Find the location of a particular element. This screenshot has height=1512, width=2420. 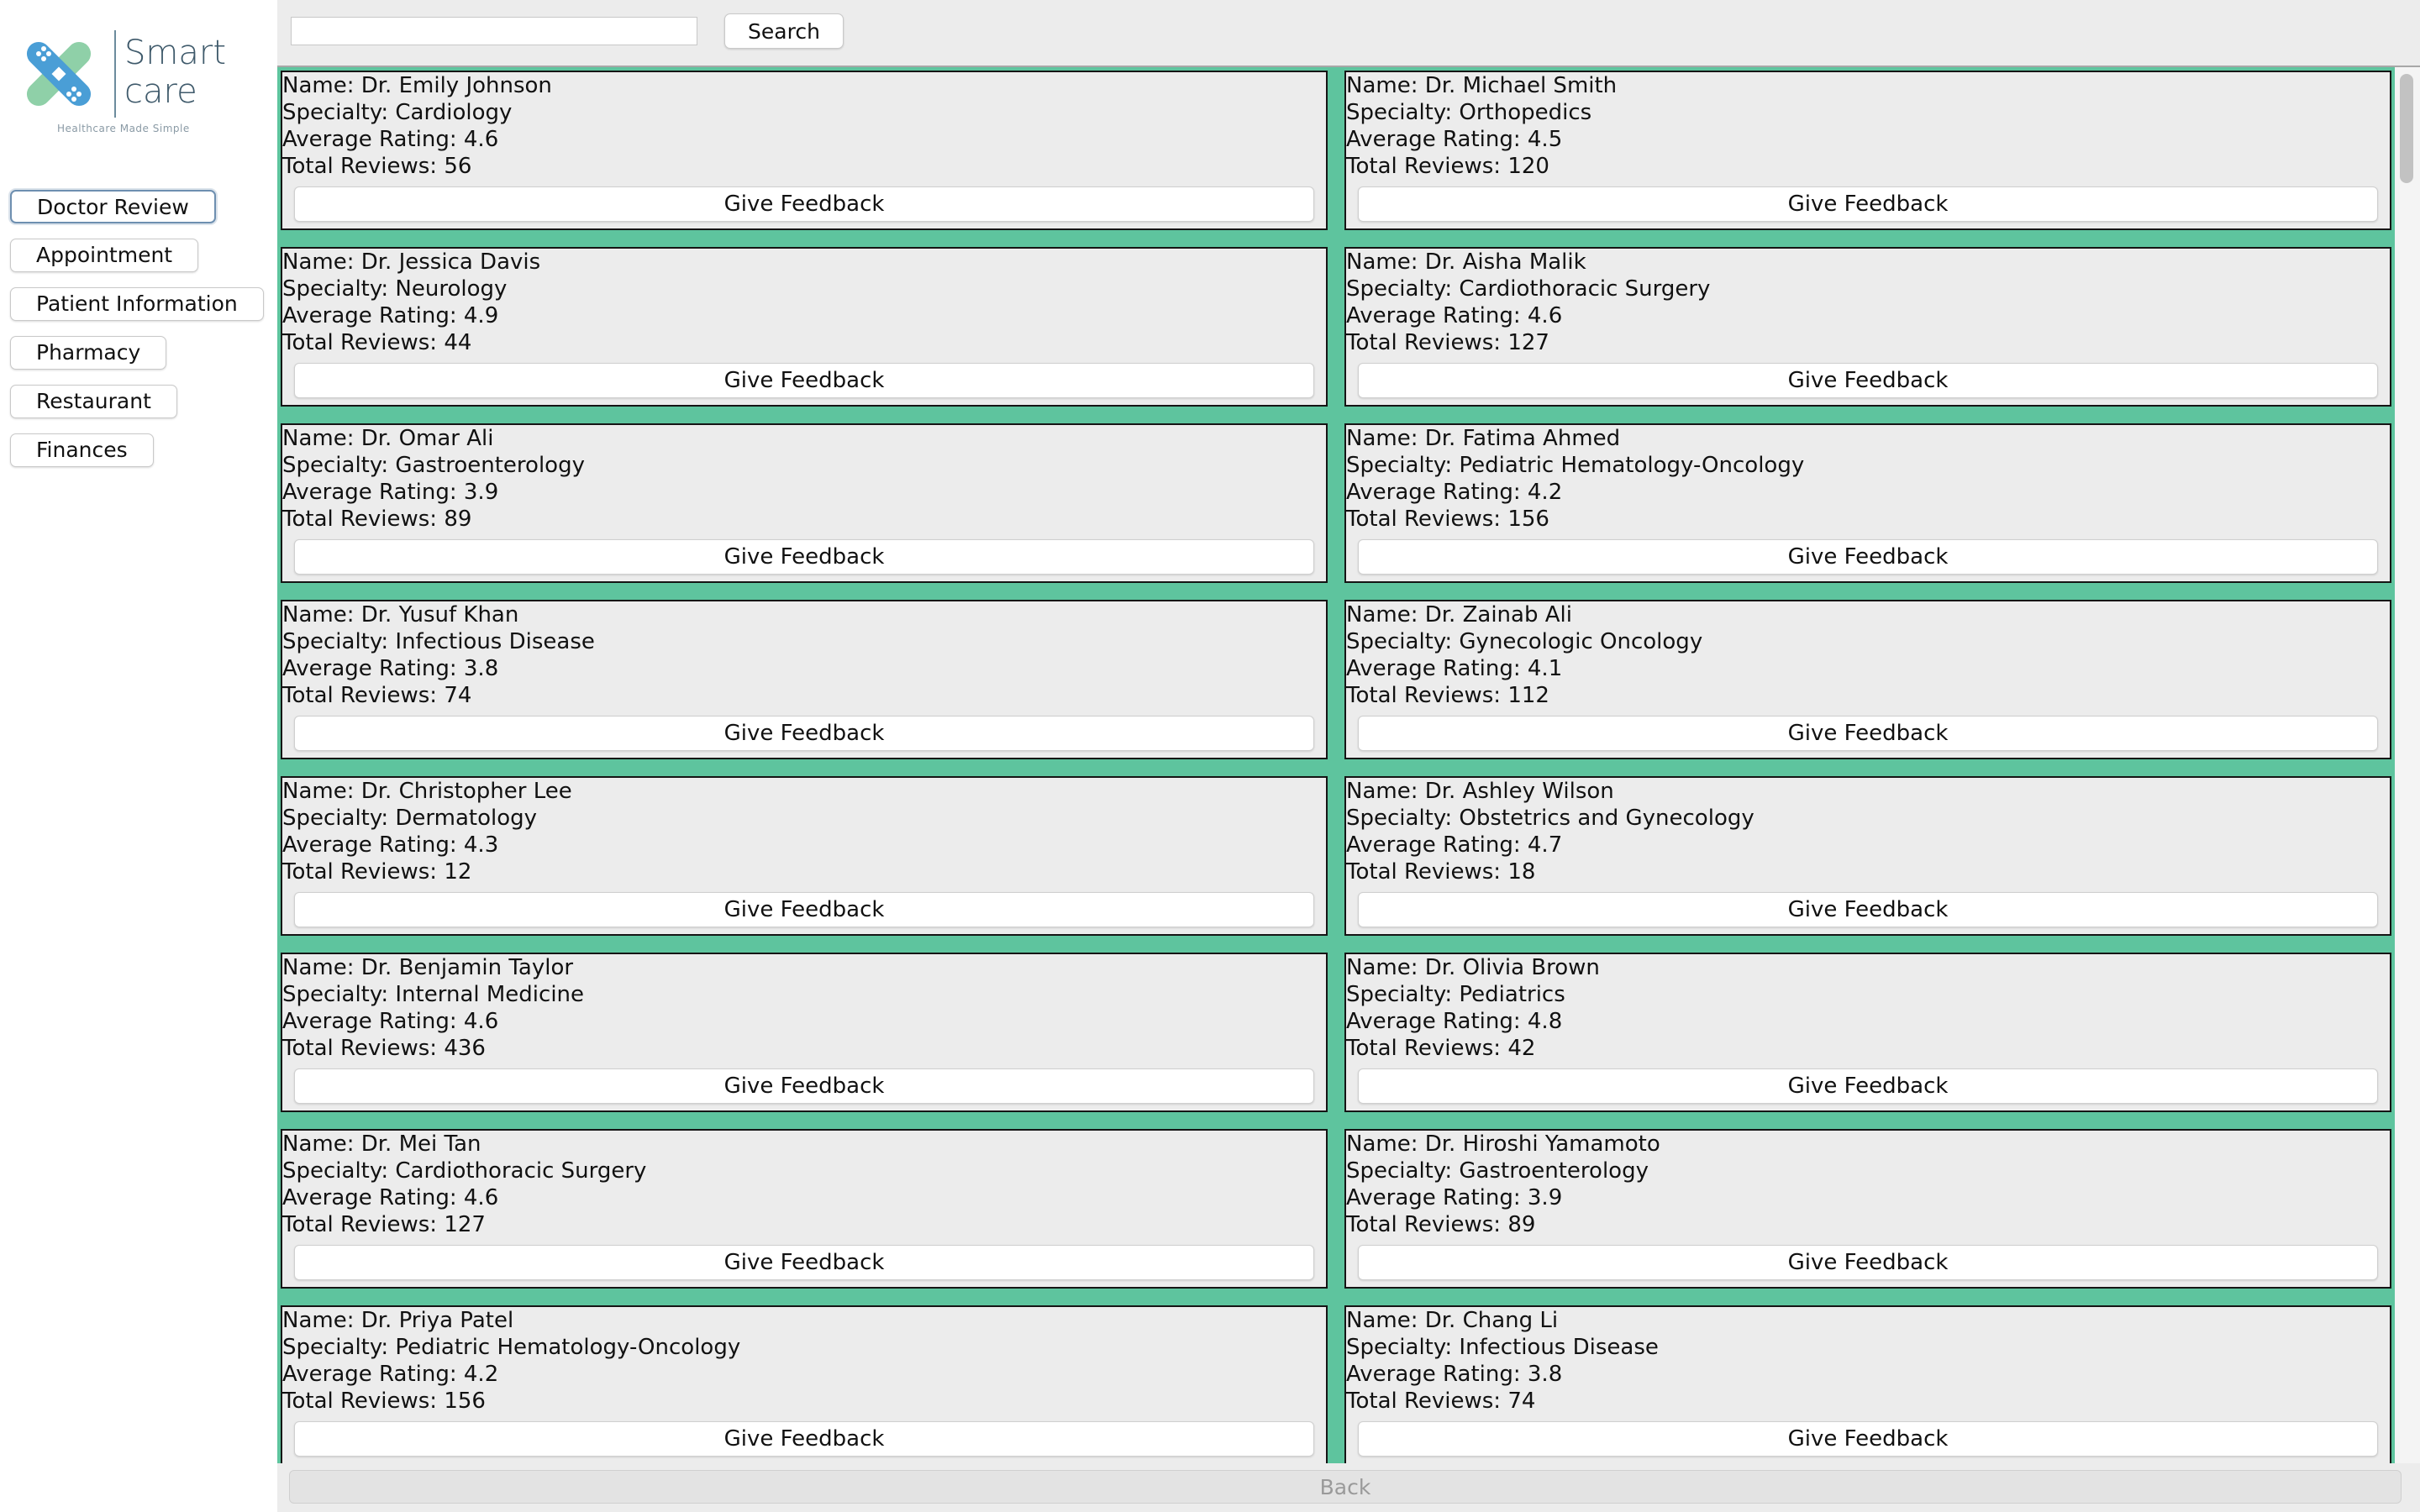

doctor-specialty-line: Specialty: Internal Medicine is located at coordinates (433, 994).